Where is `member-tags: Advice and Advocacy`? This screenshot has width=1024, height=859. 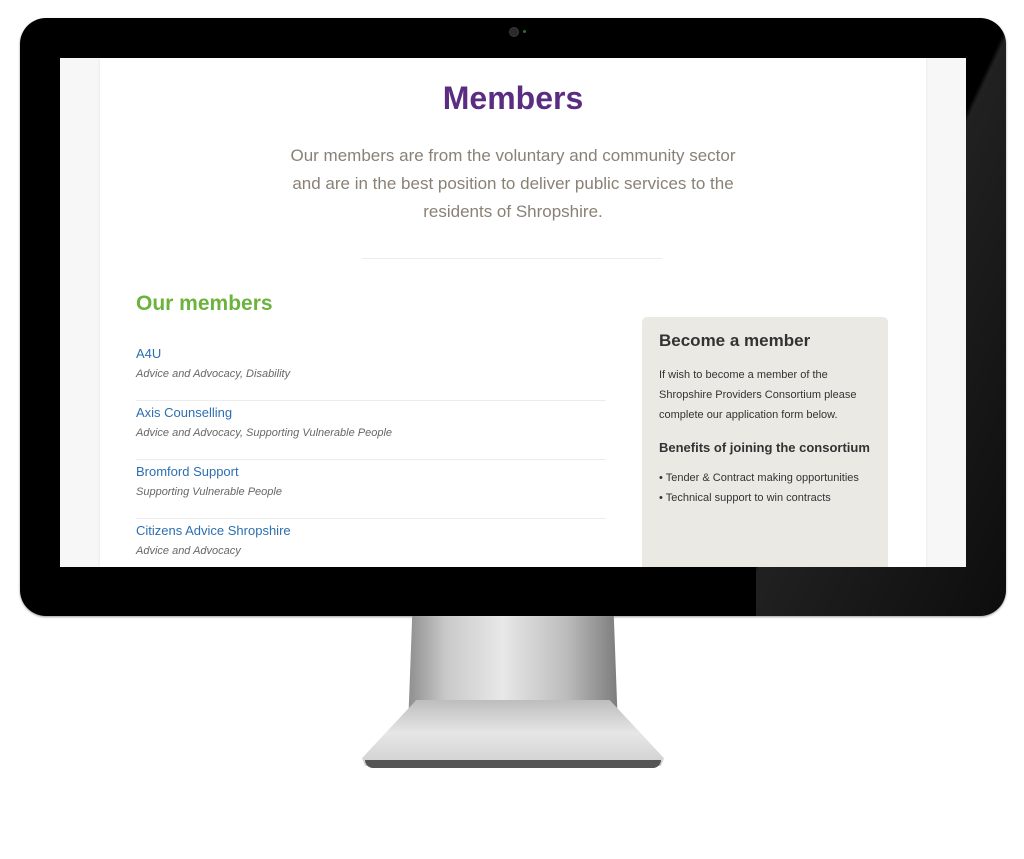 member-tags: Advice and Advocacy is located at coordinates (188, 551).